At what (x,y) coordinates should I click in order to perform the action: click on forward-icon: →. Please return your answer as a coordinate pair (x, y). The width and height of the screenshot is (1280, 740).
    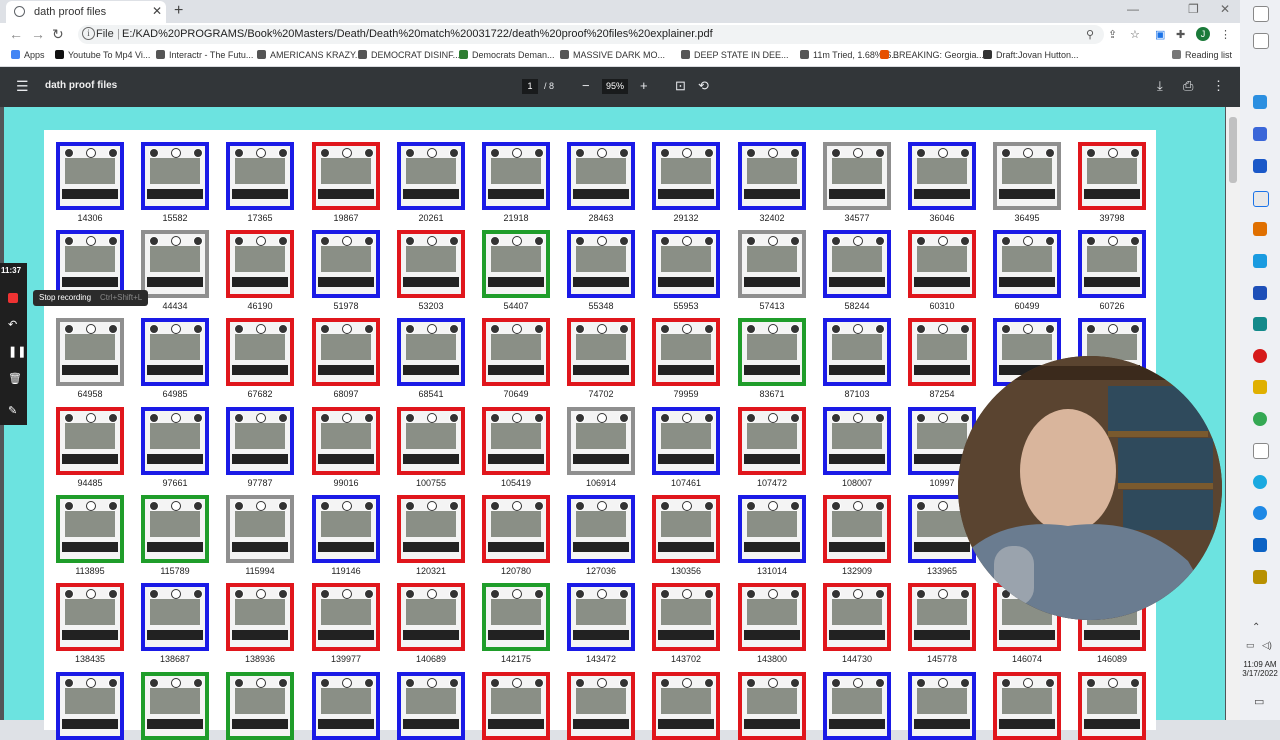
    Looking at the image, I should click on (38, 34).